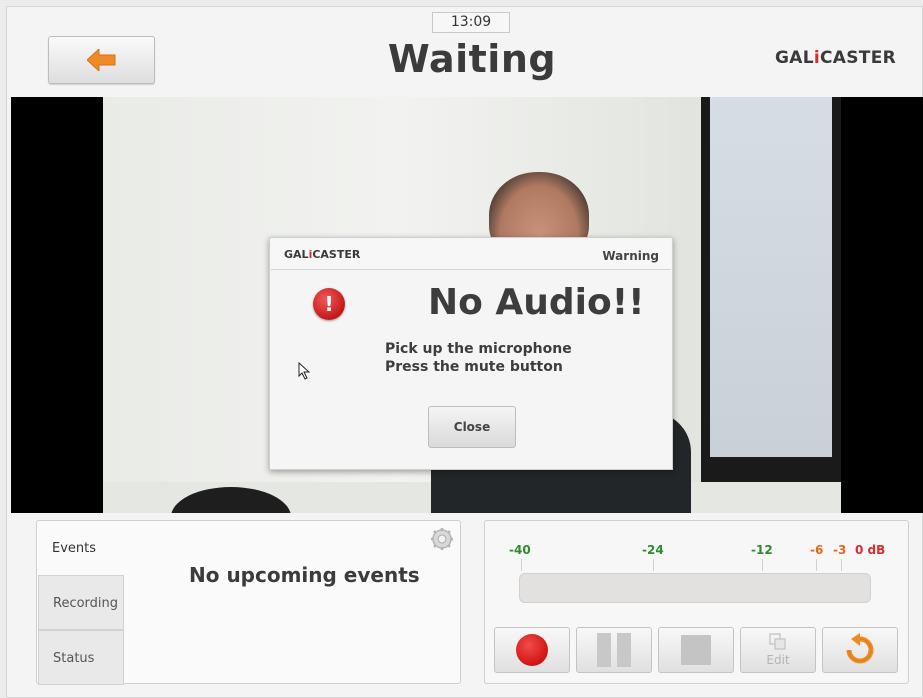  Describe the element at coordinates (771, 277) in the screenshot. I see `video-screen` at that location.